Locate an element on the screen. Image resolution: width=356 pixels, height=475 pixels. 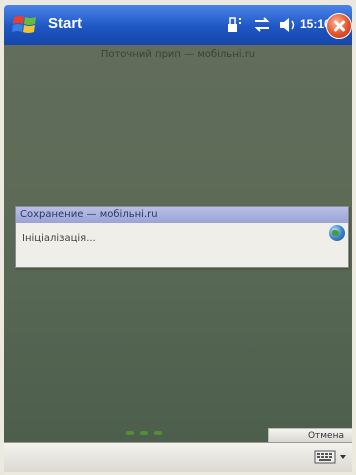
windows-flag-icon is located at coordinates (25, 25).